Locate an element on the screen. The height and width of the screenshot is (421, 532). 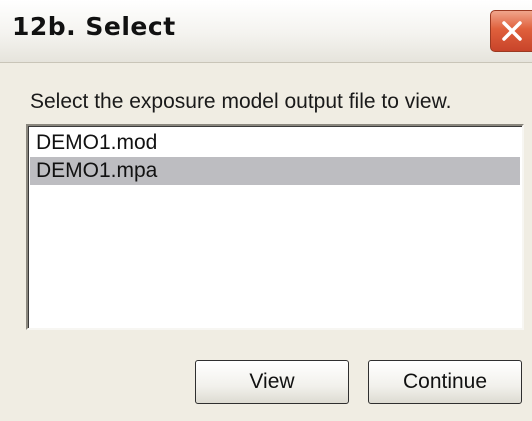
continue-button: Continue is located at coordinates (445, 382).